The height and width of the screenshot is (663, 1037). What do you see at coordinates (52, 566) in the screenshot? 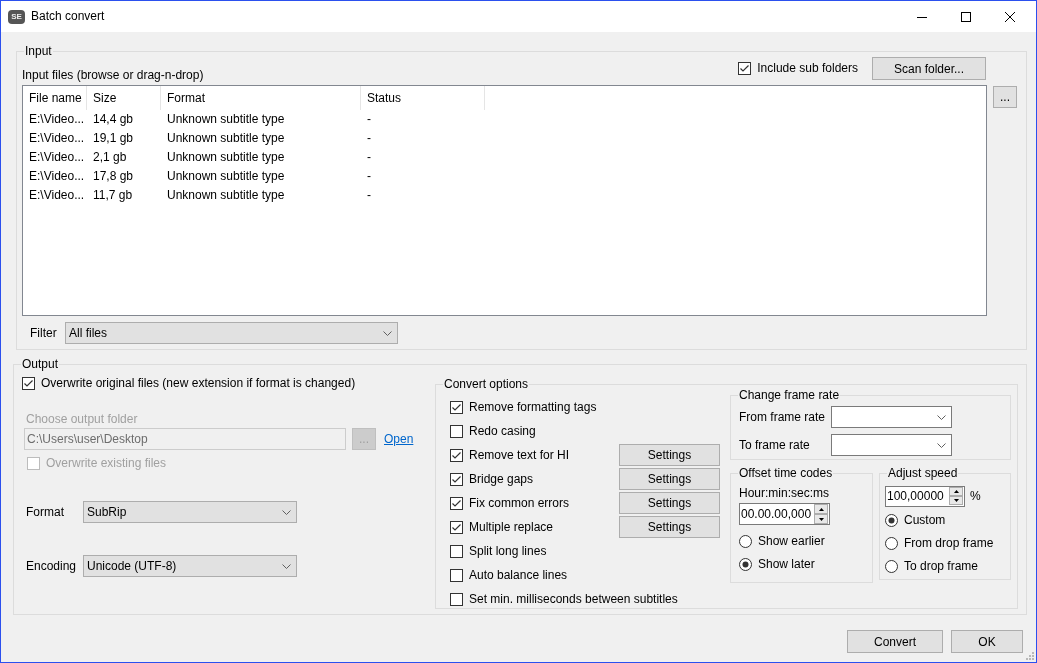
I see `field-label: Encoding` at bounding box center [52, 566].